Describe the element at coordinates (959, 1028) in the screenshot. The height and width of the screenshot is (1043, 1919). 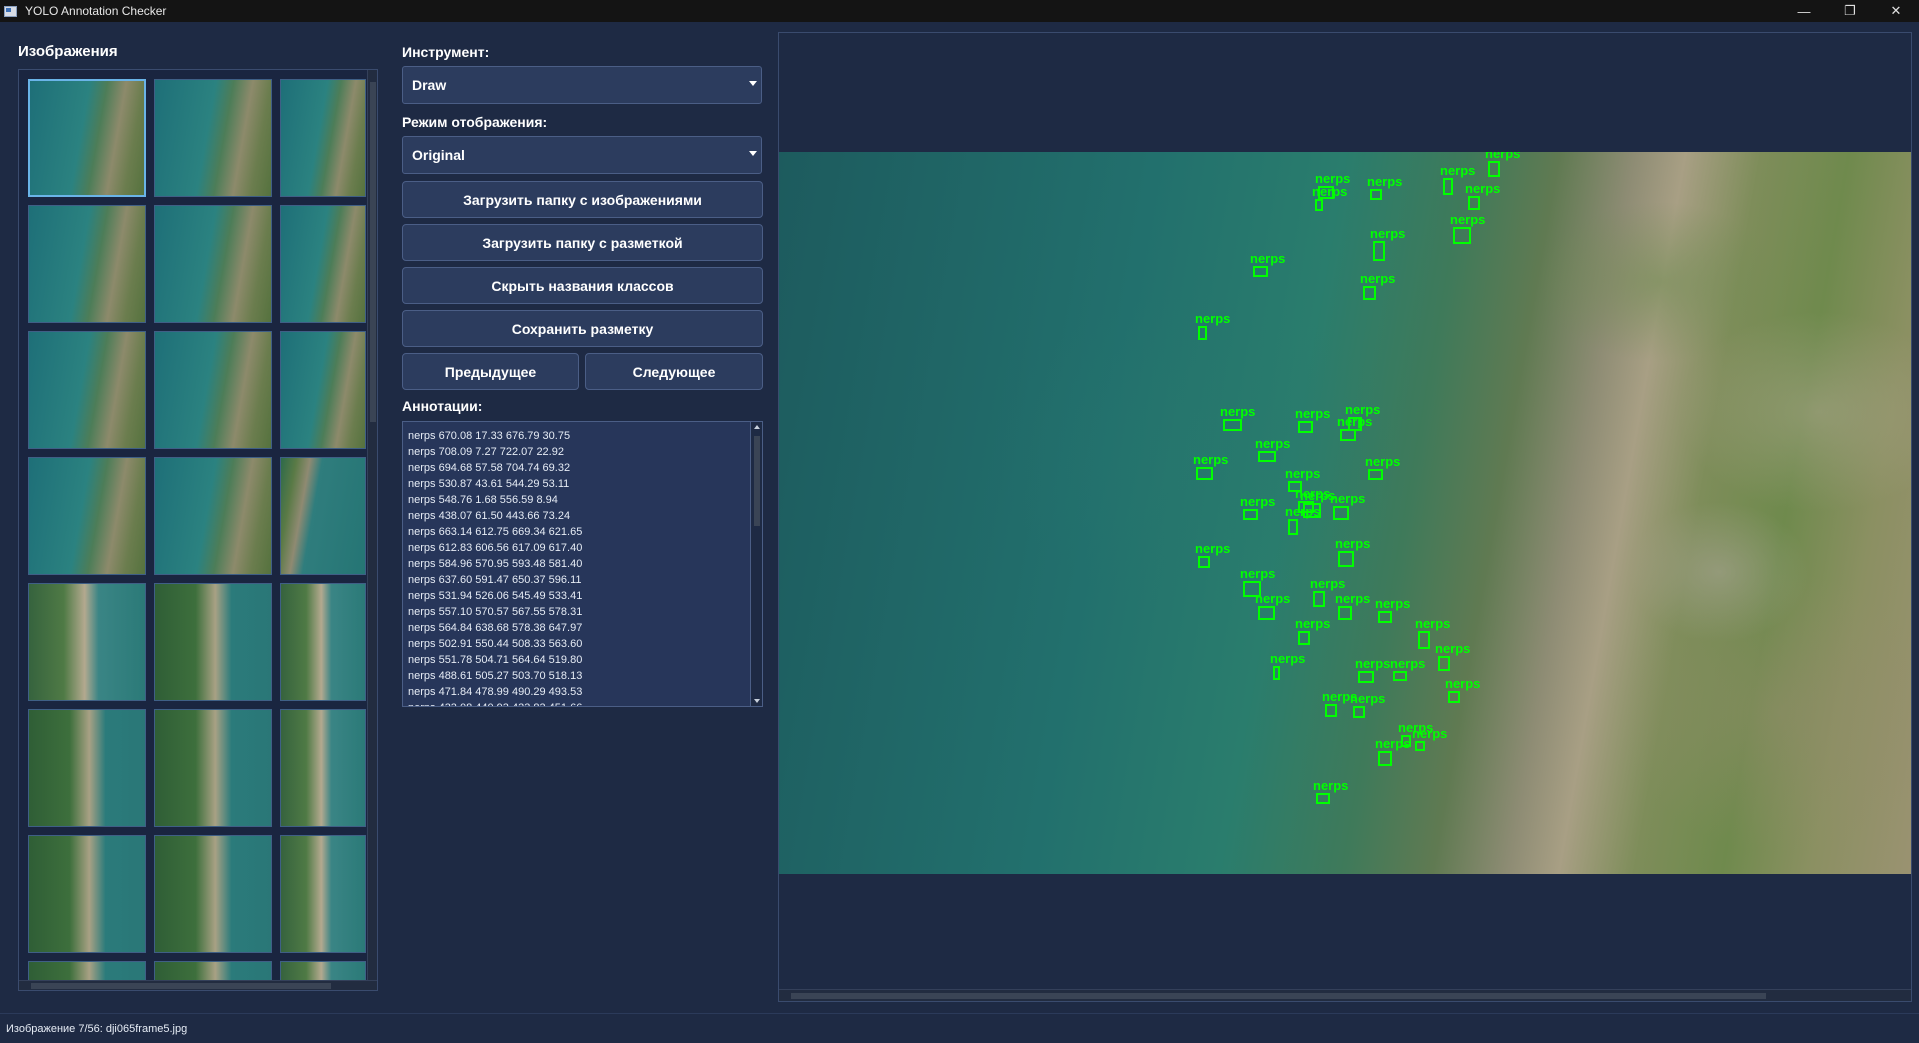
I see `status-bar: Изображение 7/56: dji065frame5.jpg` at that location.